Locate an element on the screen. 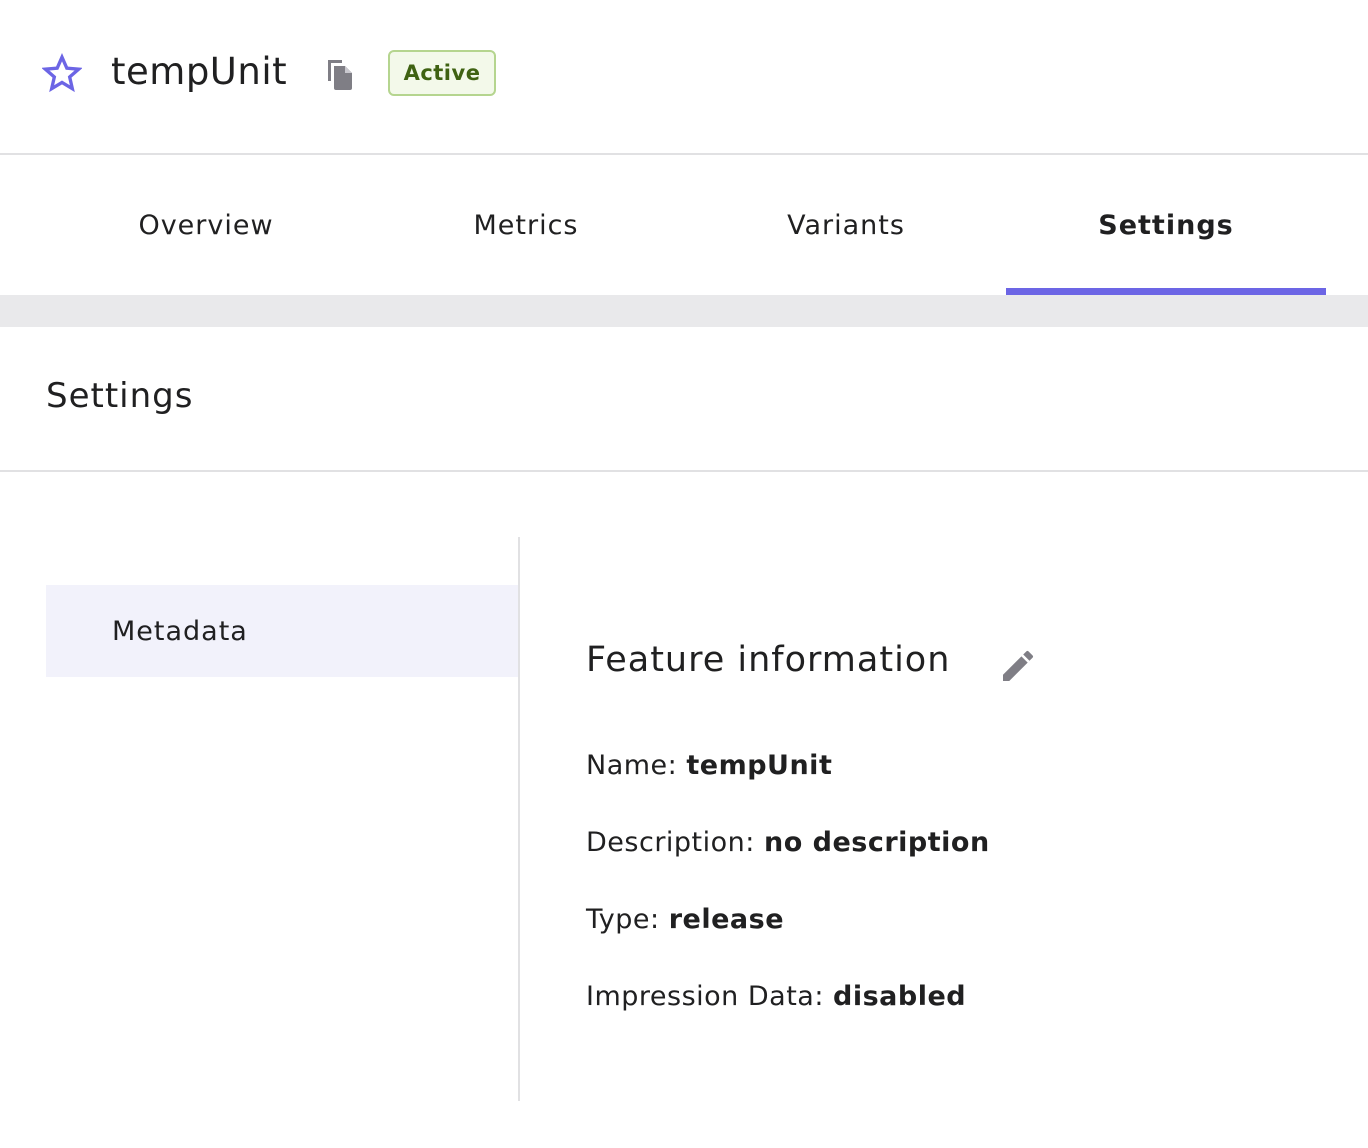 This screenshot has width=1368, height=1148. field-name: Name: tempUnit is located at coordinates (709, 765).